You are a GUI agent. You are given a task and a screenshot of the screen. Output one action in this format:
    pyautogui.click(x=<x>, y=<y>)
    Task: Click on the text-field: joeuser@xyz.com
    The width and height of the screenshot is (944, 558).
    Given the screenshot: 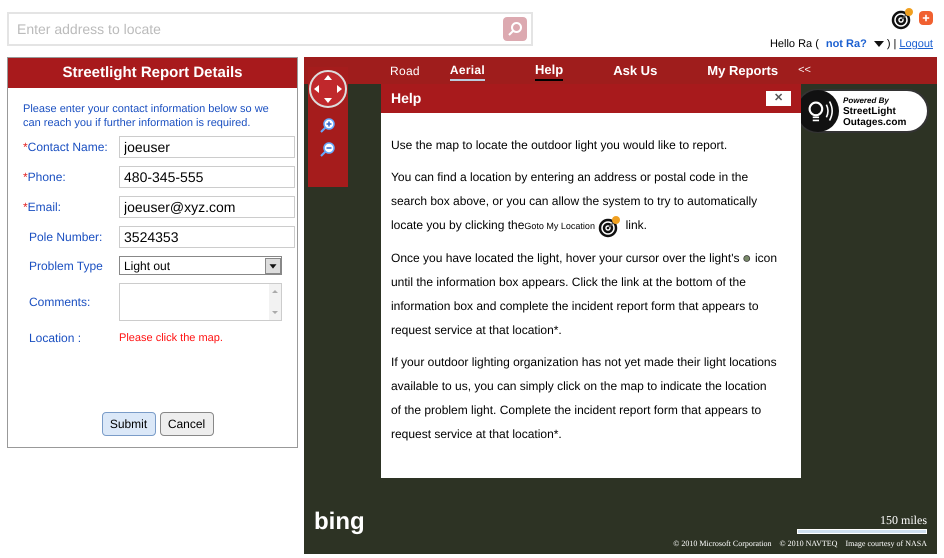 What is the action you would take?
    pyautogui.click(x=207, y=207)
    